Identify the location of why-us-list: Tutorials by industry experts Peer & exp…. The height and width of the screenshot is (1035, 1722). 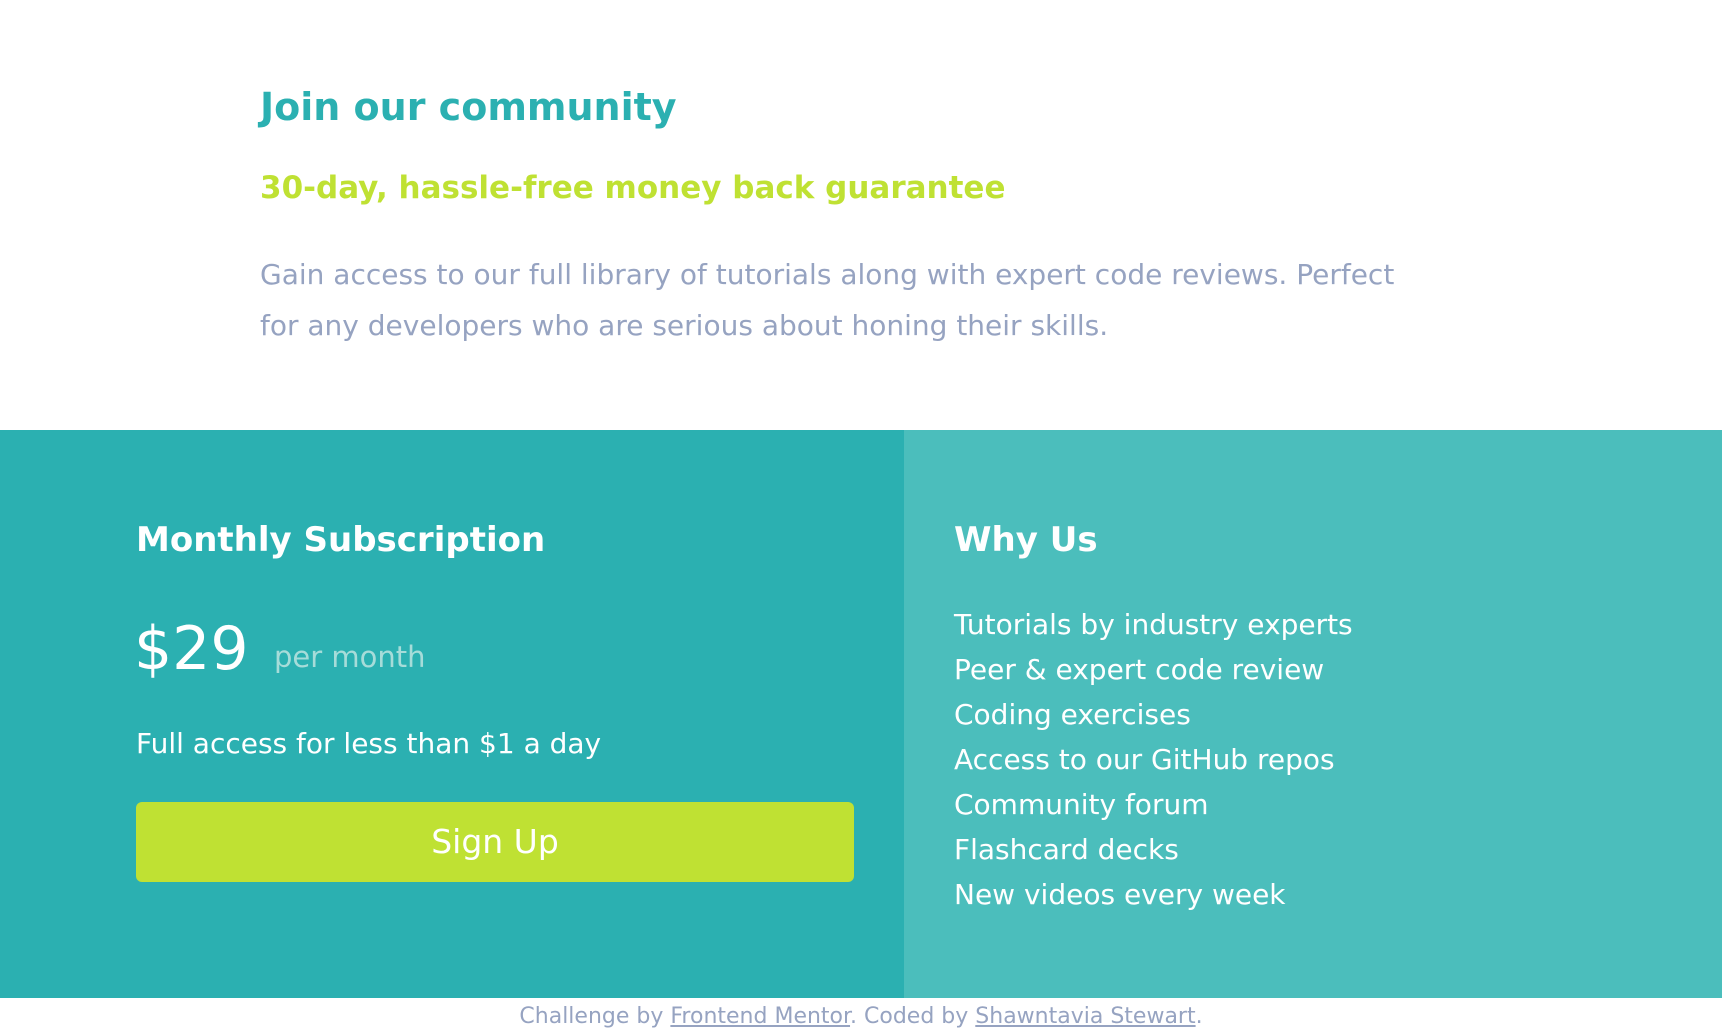
(1153, 759).